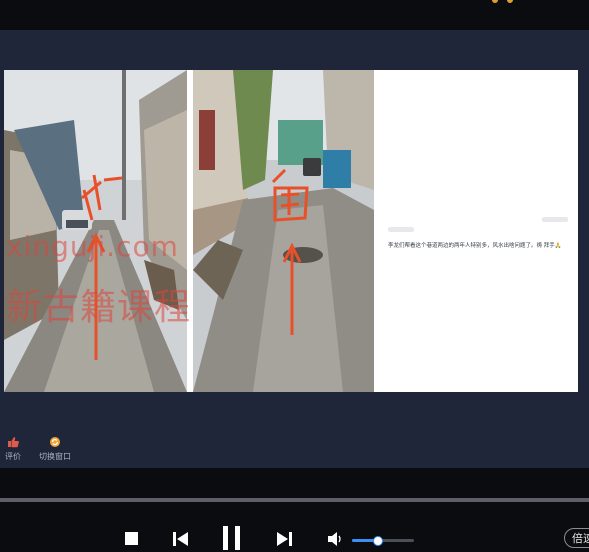  I want to click on rate-button: 评价, so click(16, 449).